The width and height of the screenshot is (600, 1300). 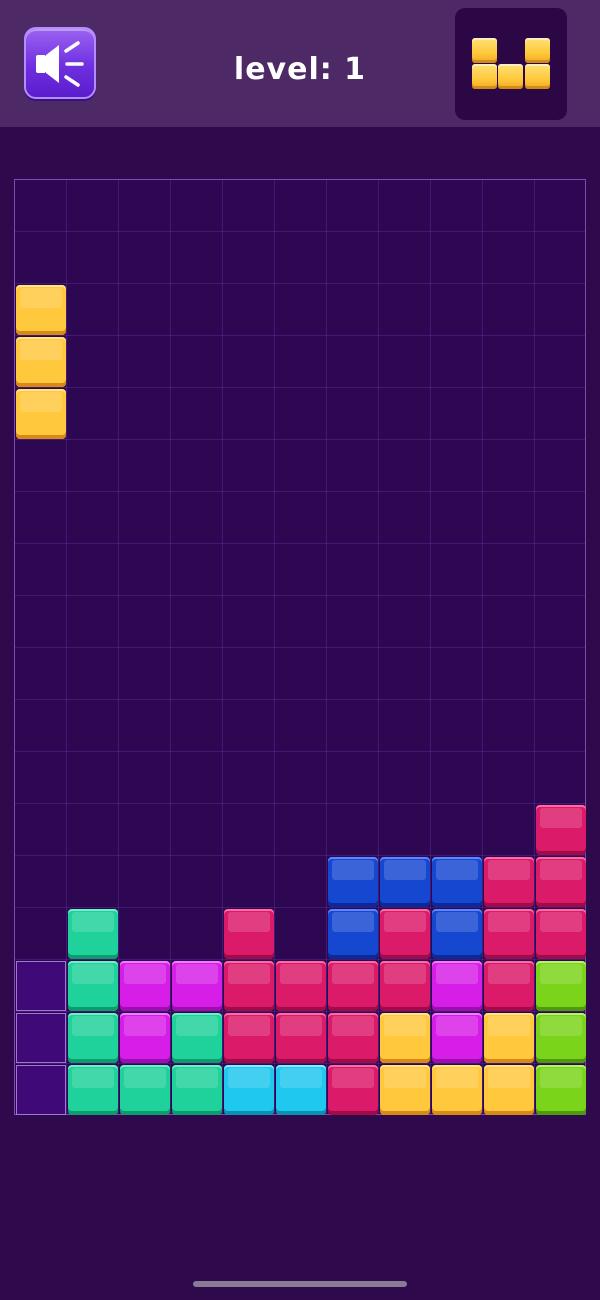 I want to click on home-indicator, so click(x=300, y=1284).